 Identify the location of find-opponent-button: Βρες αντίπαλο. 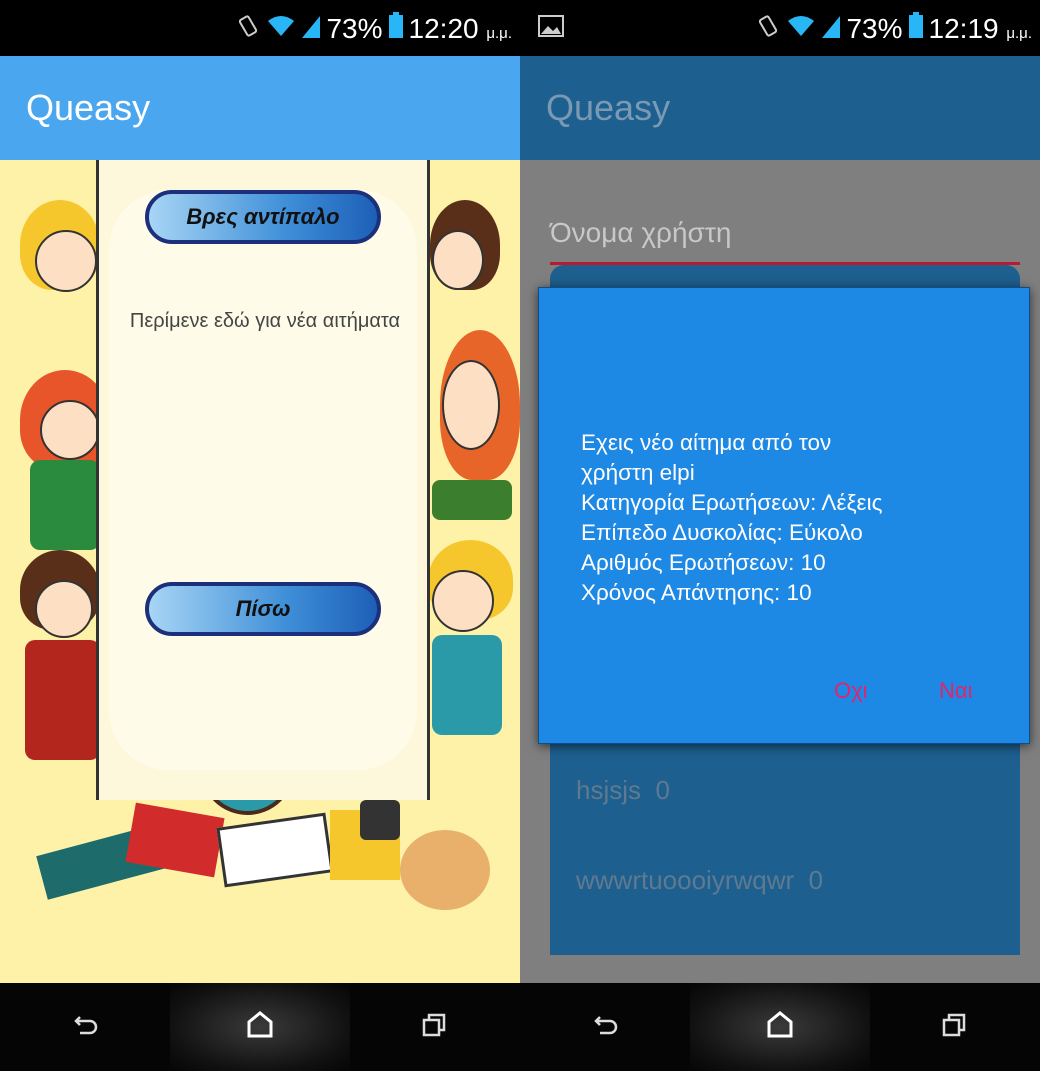
(263, 217).